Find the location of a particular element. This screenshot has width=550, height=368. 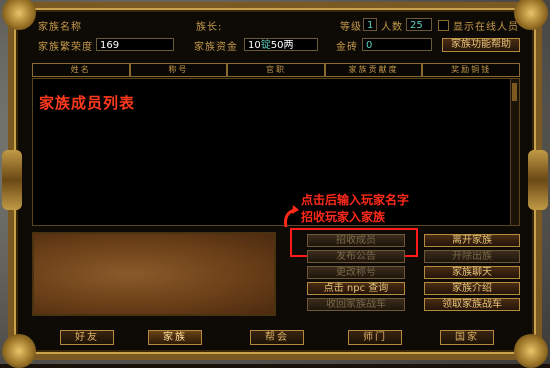

show-online-checkbox is located at coordinates (443, 25).